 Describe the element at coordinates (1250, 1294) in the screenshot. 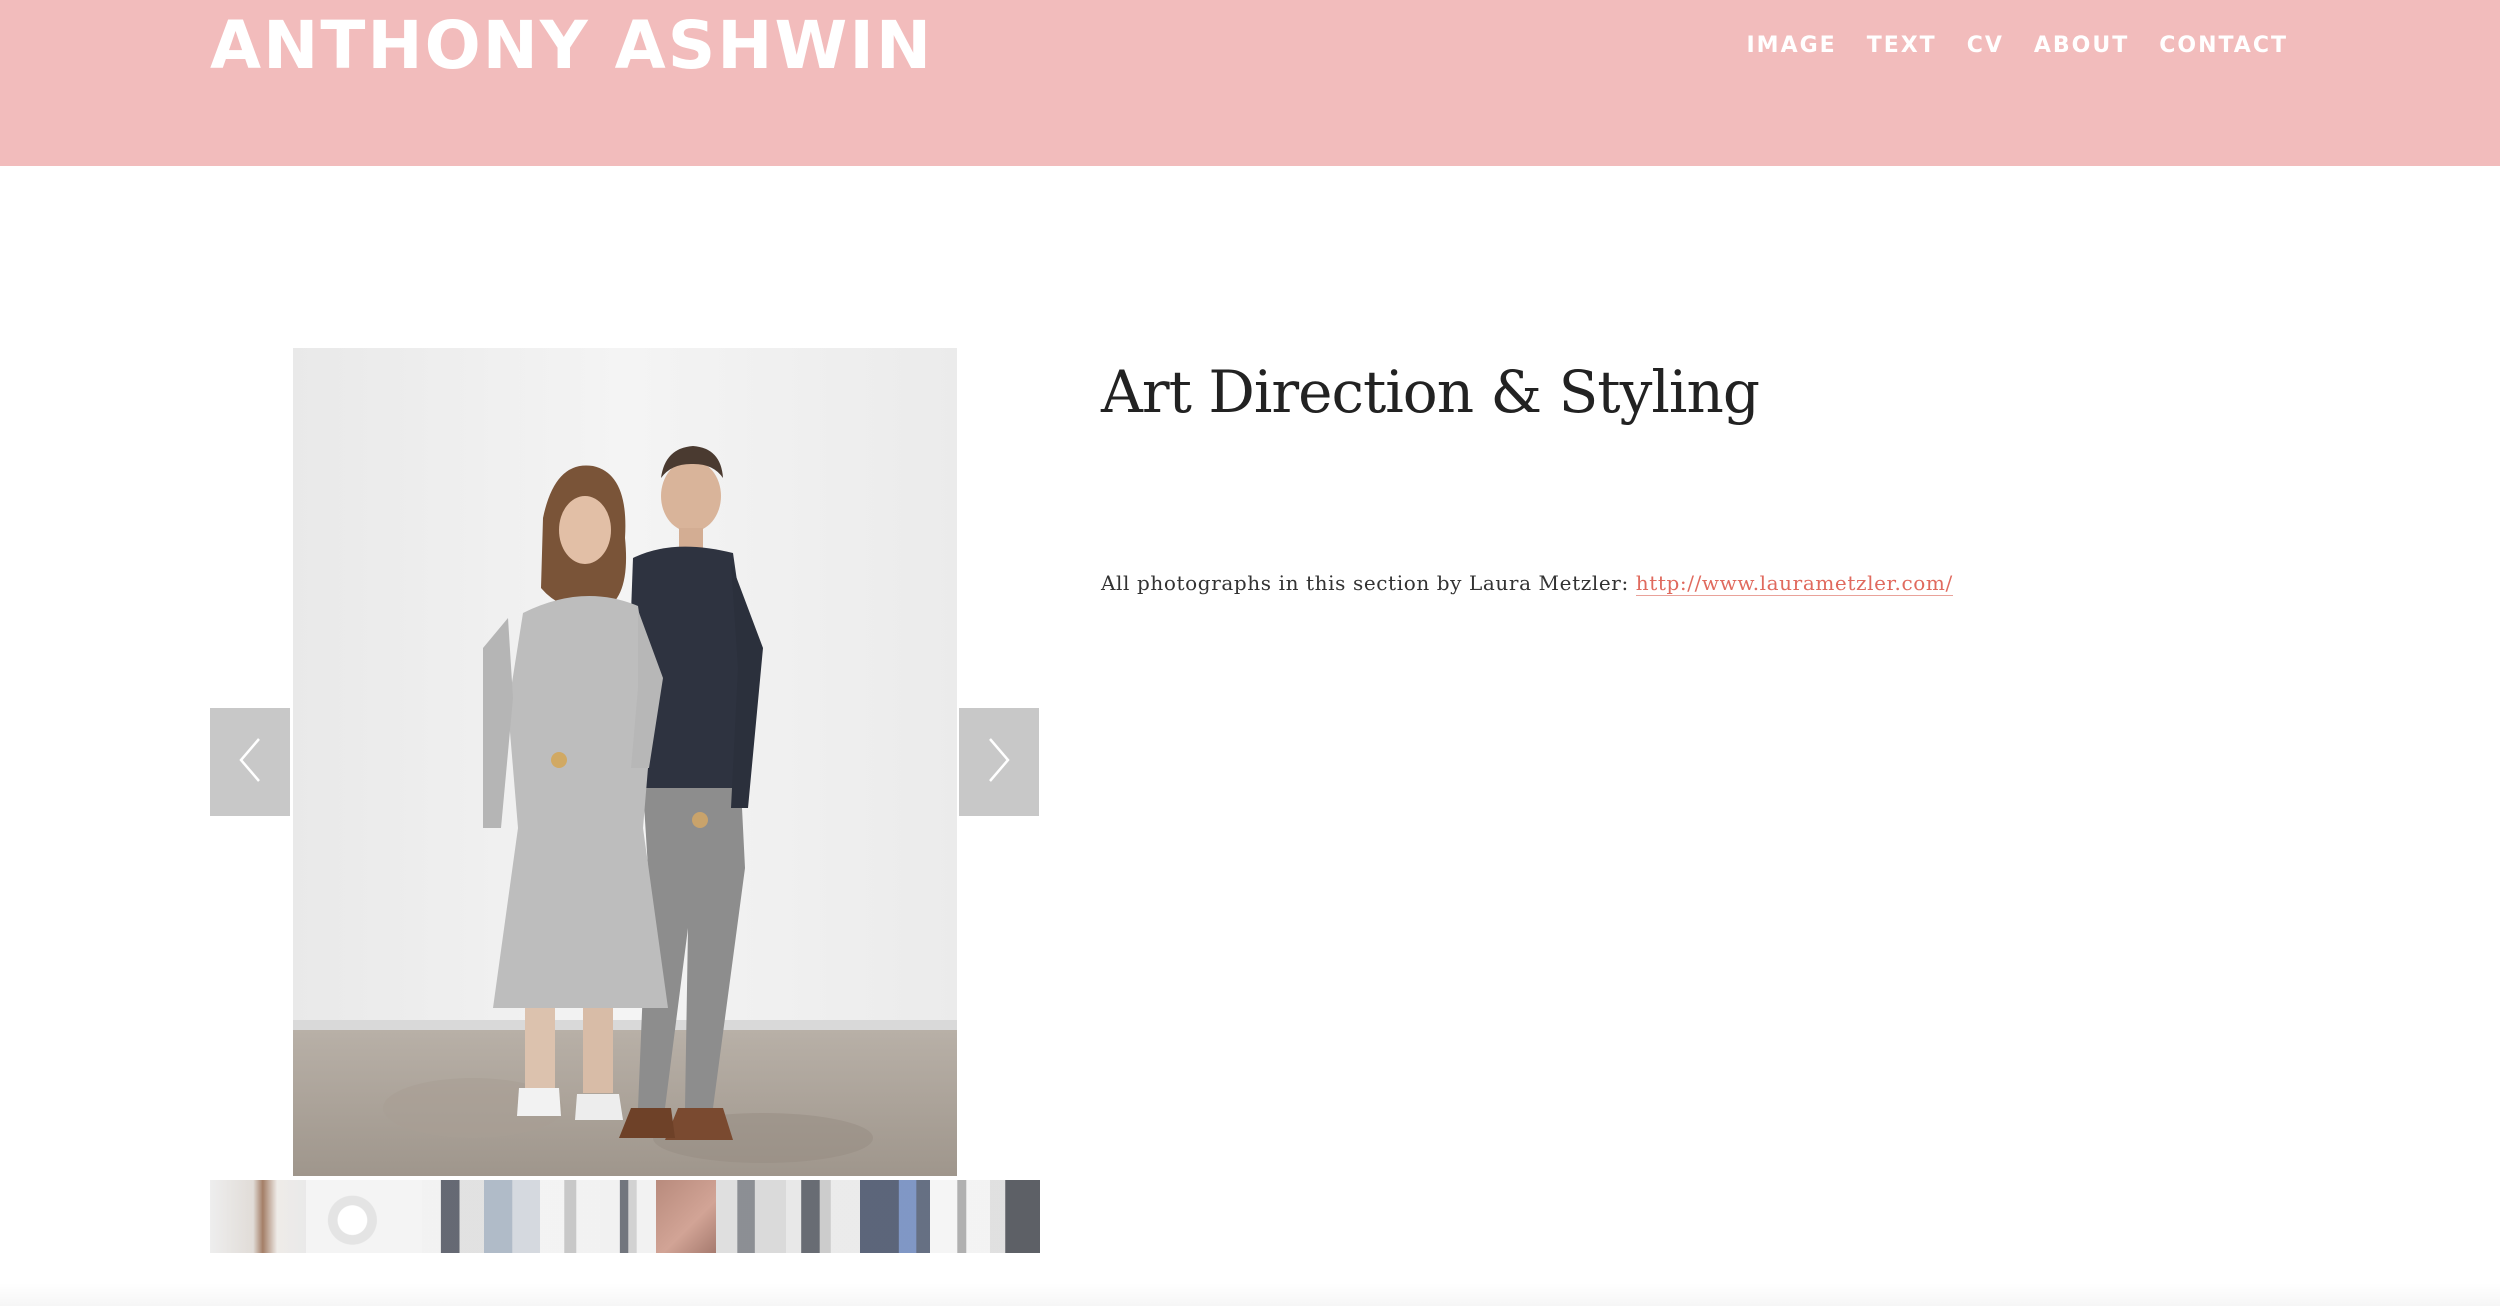

I see `footer-divider` at that location.